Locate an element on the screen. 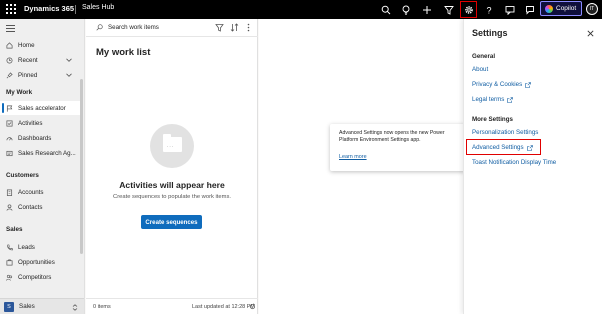  home-icon is located at coordinates (9, 45).